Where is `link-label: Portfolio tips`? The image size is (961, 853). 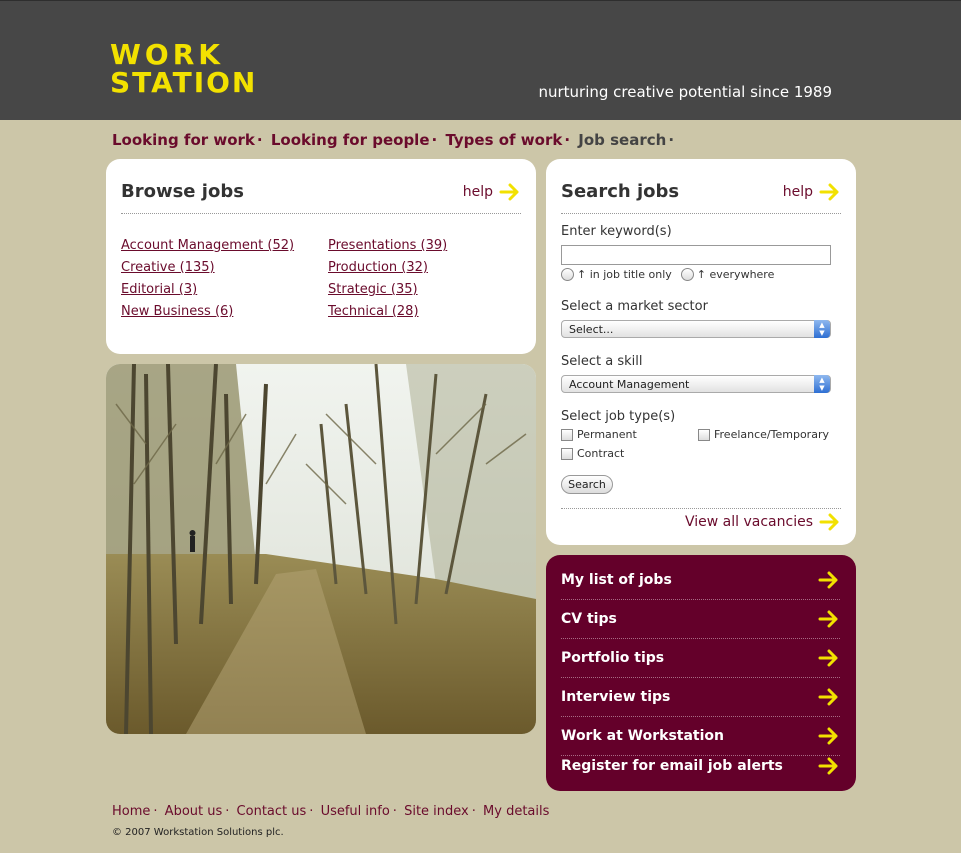 link-label: Portfolio tips is located at coordinates (613, 658).